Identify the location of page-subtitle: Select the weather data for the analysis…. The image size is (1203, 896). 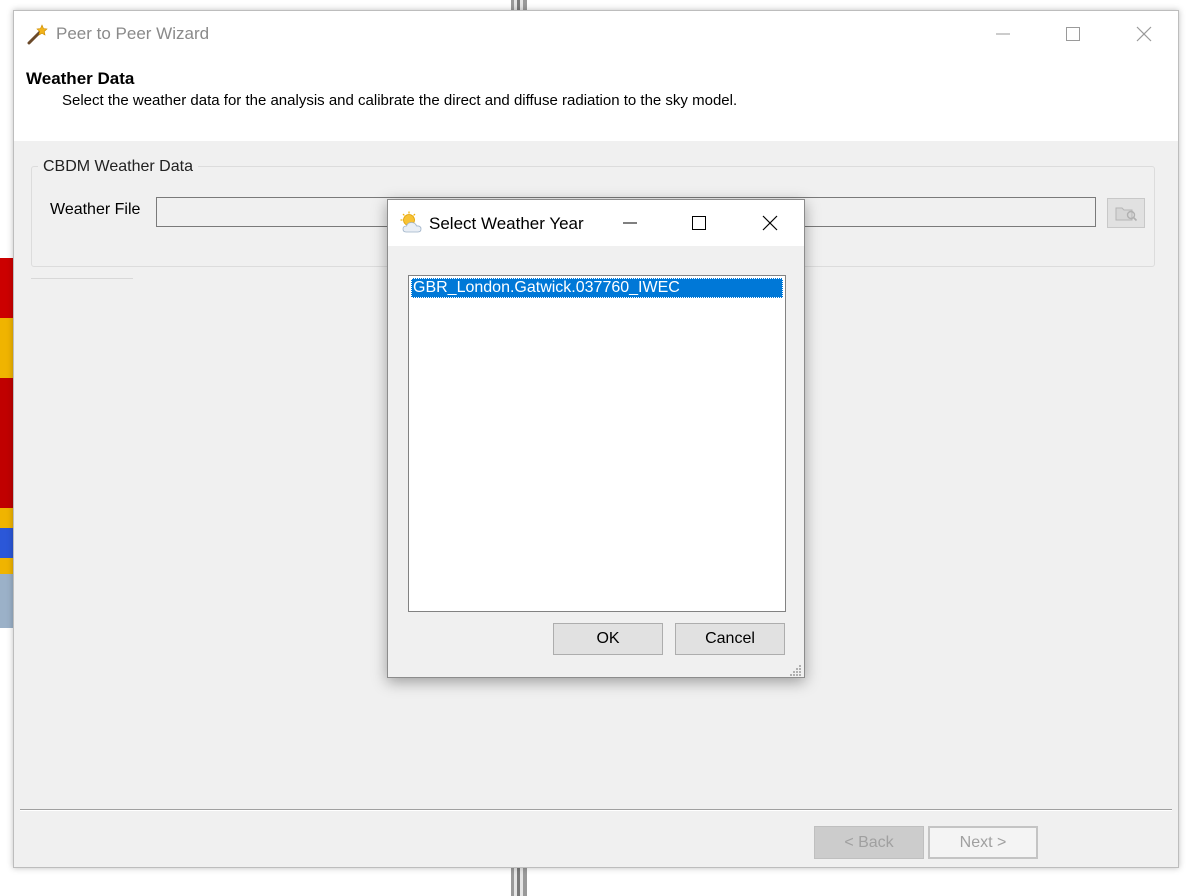
(400, 100).